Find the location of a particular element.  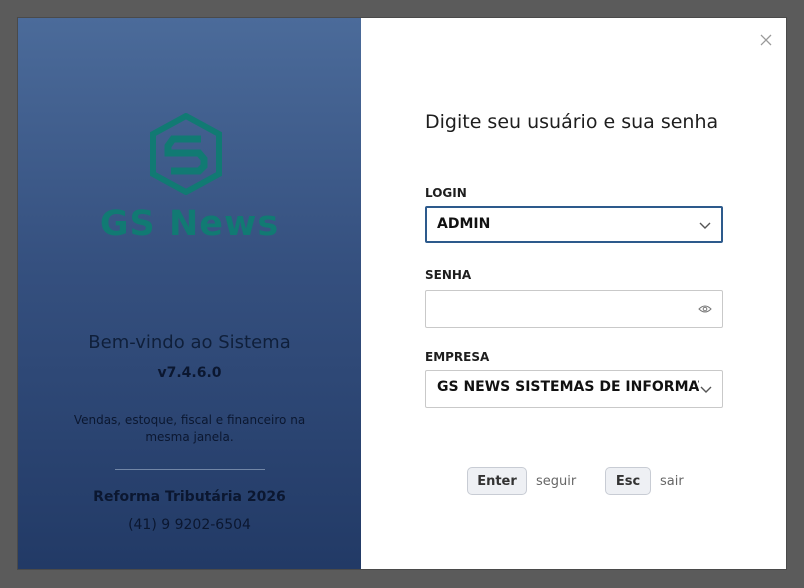

login-value: ADMIN is located at coordinates (464, 224).